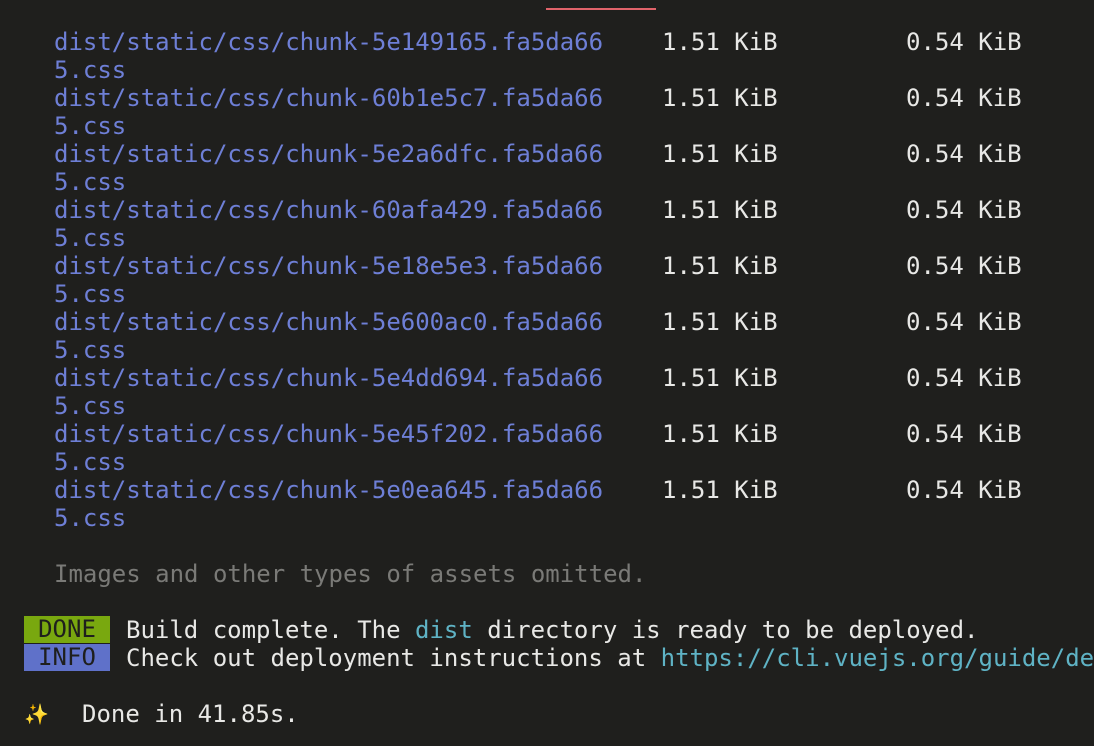  What do you see at coordinates (393, 658) in the screenshot?
I see `info-message-prefix: Check out deployment instructions at` at bounding box center [393, 658].